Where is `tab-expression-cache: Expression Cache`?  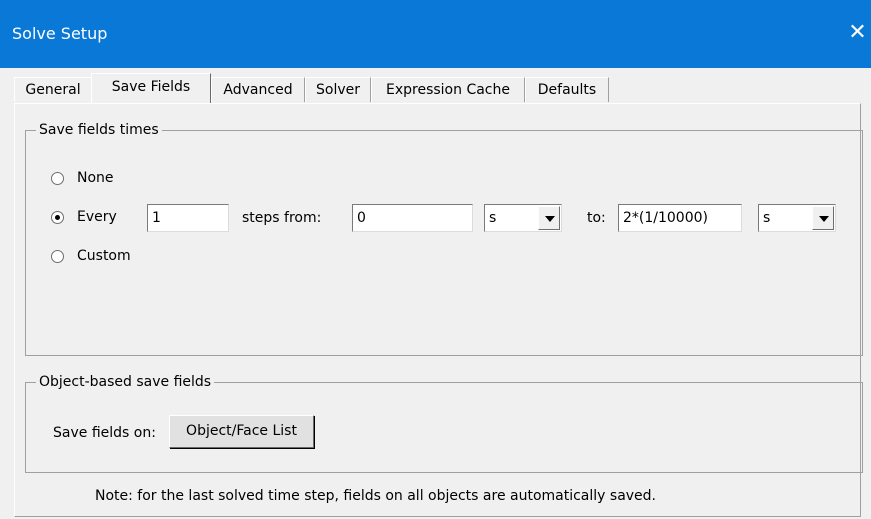 tab-expression-cache: Expression Cache is located at coordinates (448, 89).